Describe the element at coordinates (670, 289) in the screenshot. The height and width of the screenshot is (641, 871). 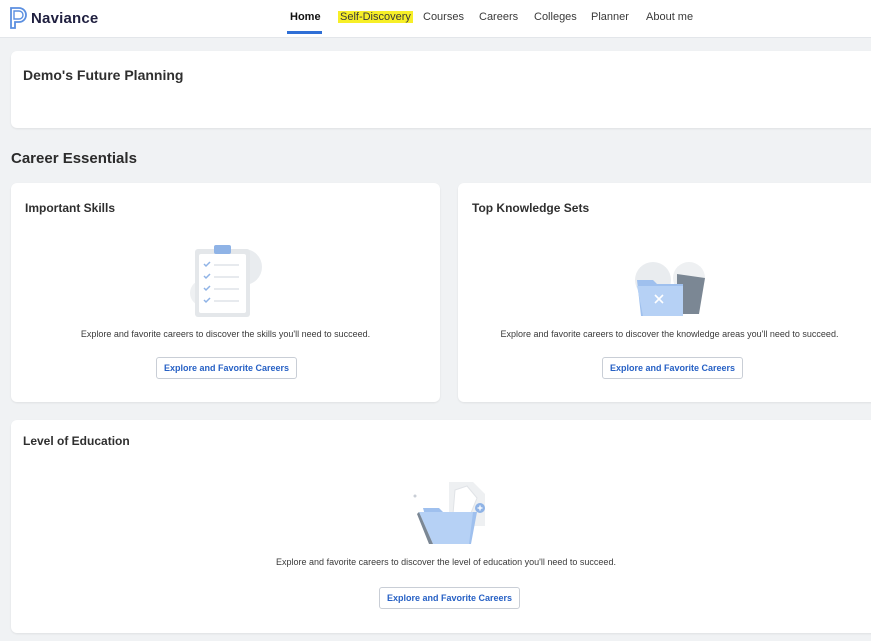
I see `empty-folder-icon` at that location.